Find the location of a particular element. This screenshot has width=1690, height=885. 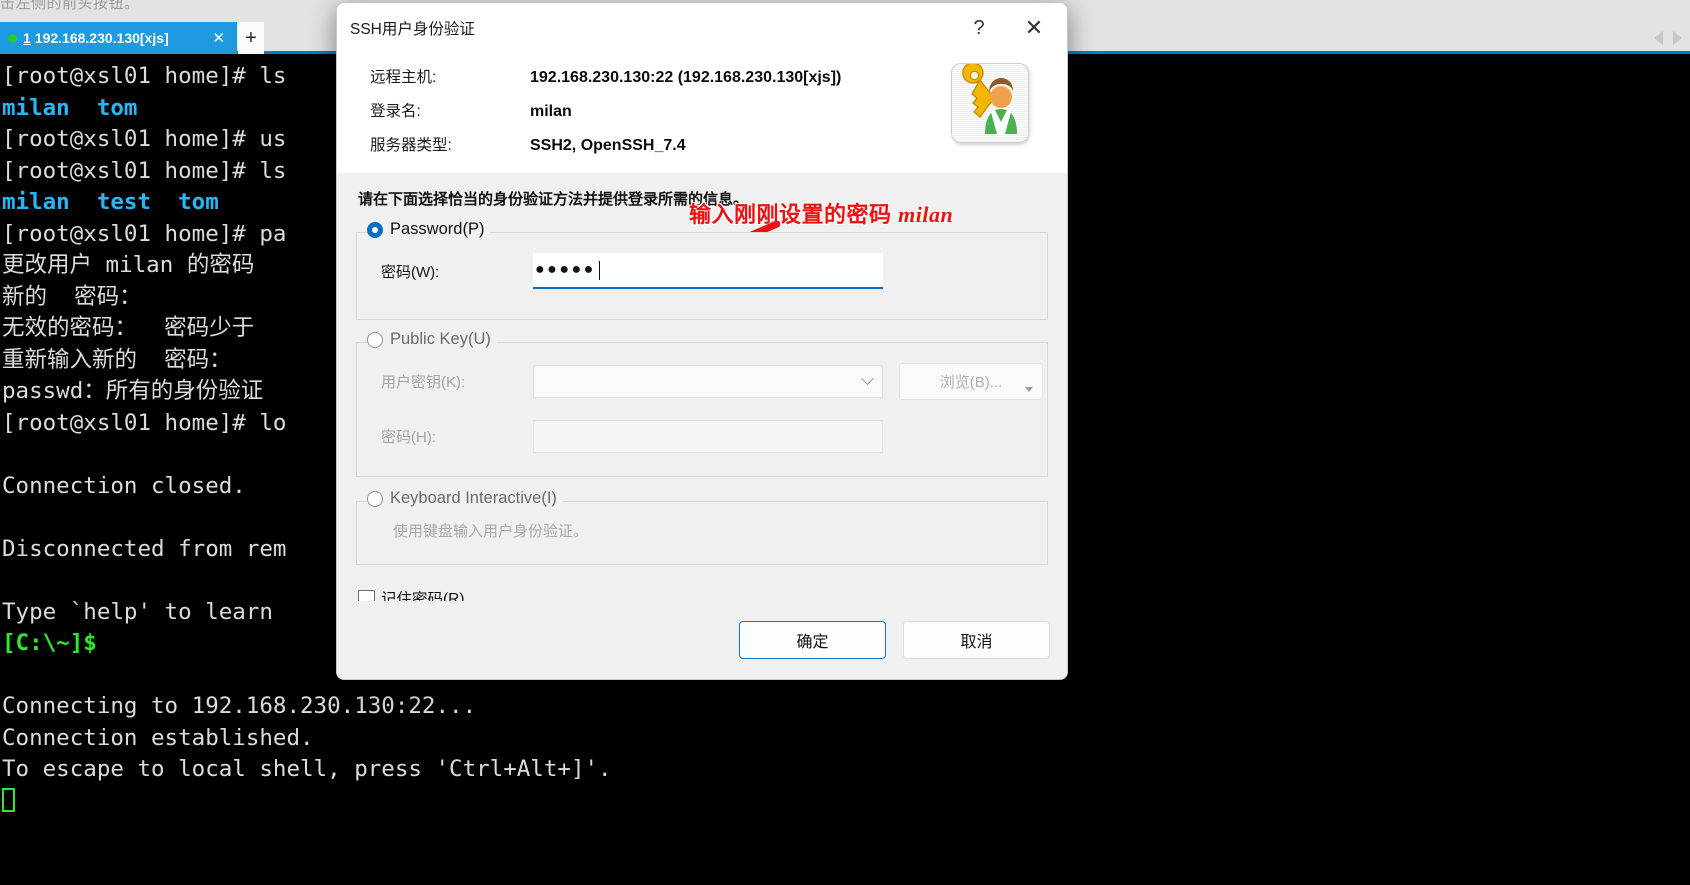

terminal-line: Connection established. is located at coordinates (158, 737).